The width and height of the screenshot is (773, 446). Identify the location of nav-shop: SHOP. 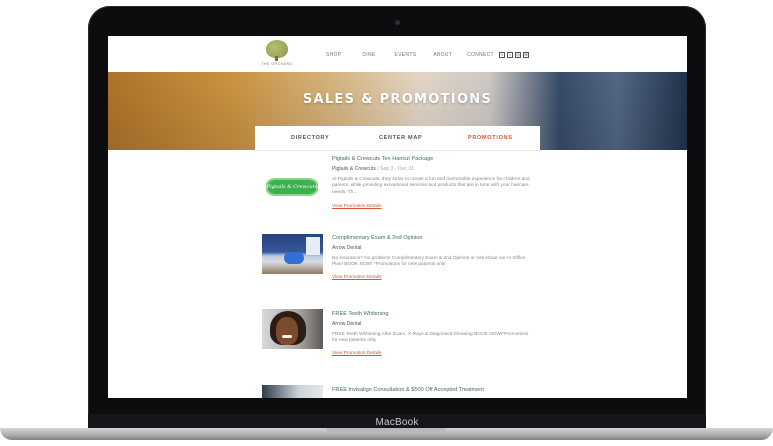
(333, 55).